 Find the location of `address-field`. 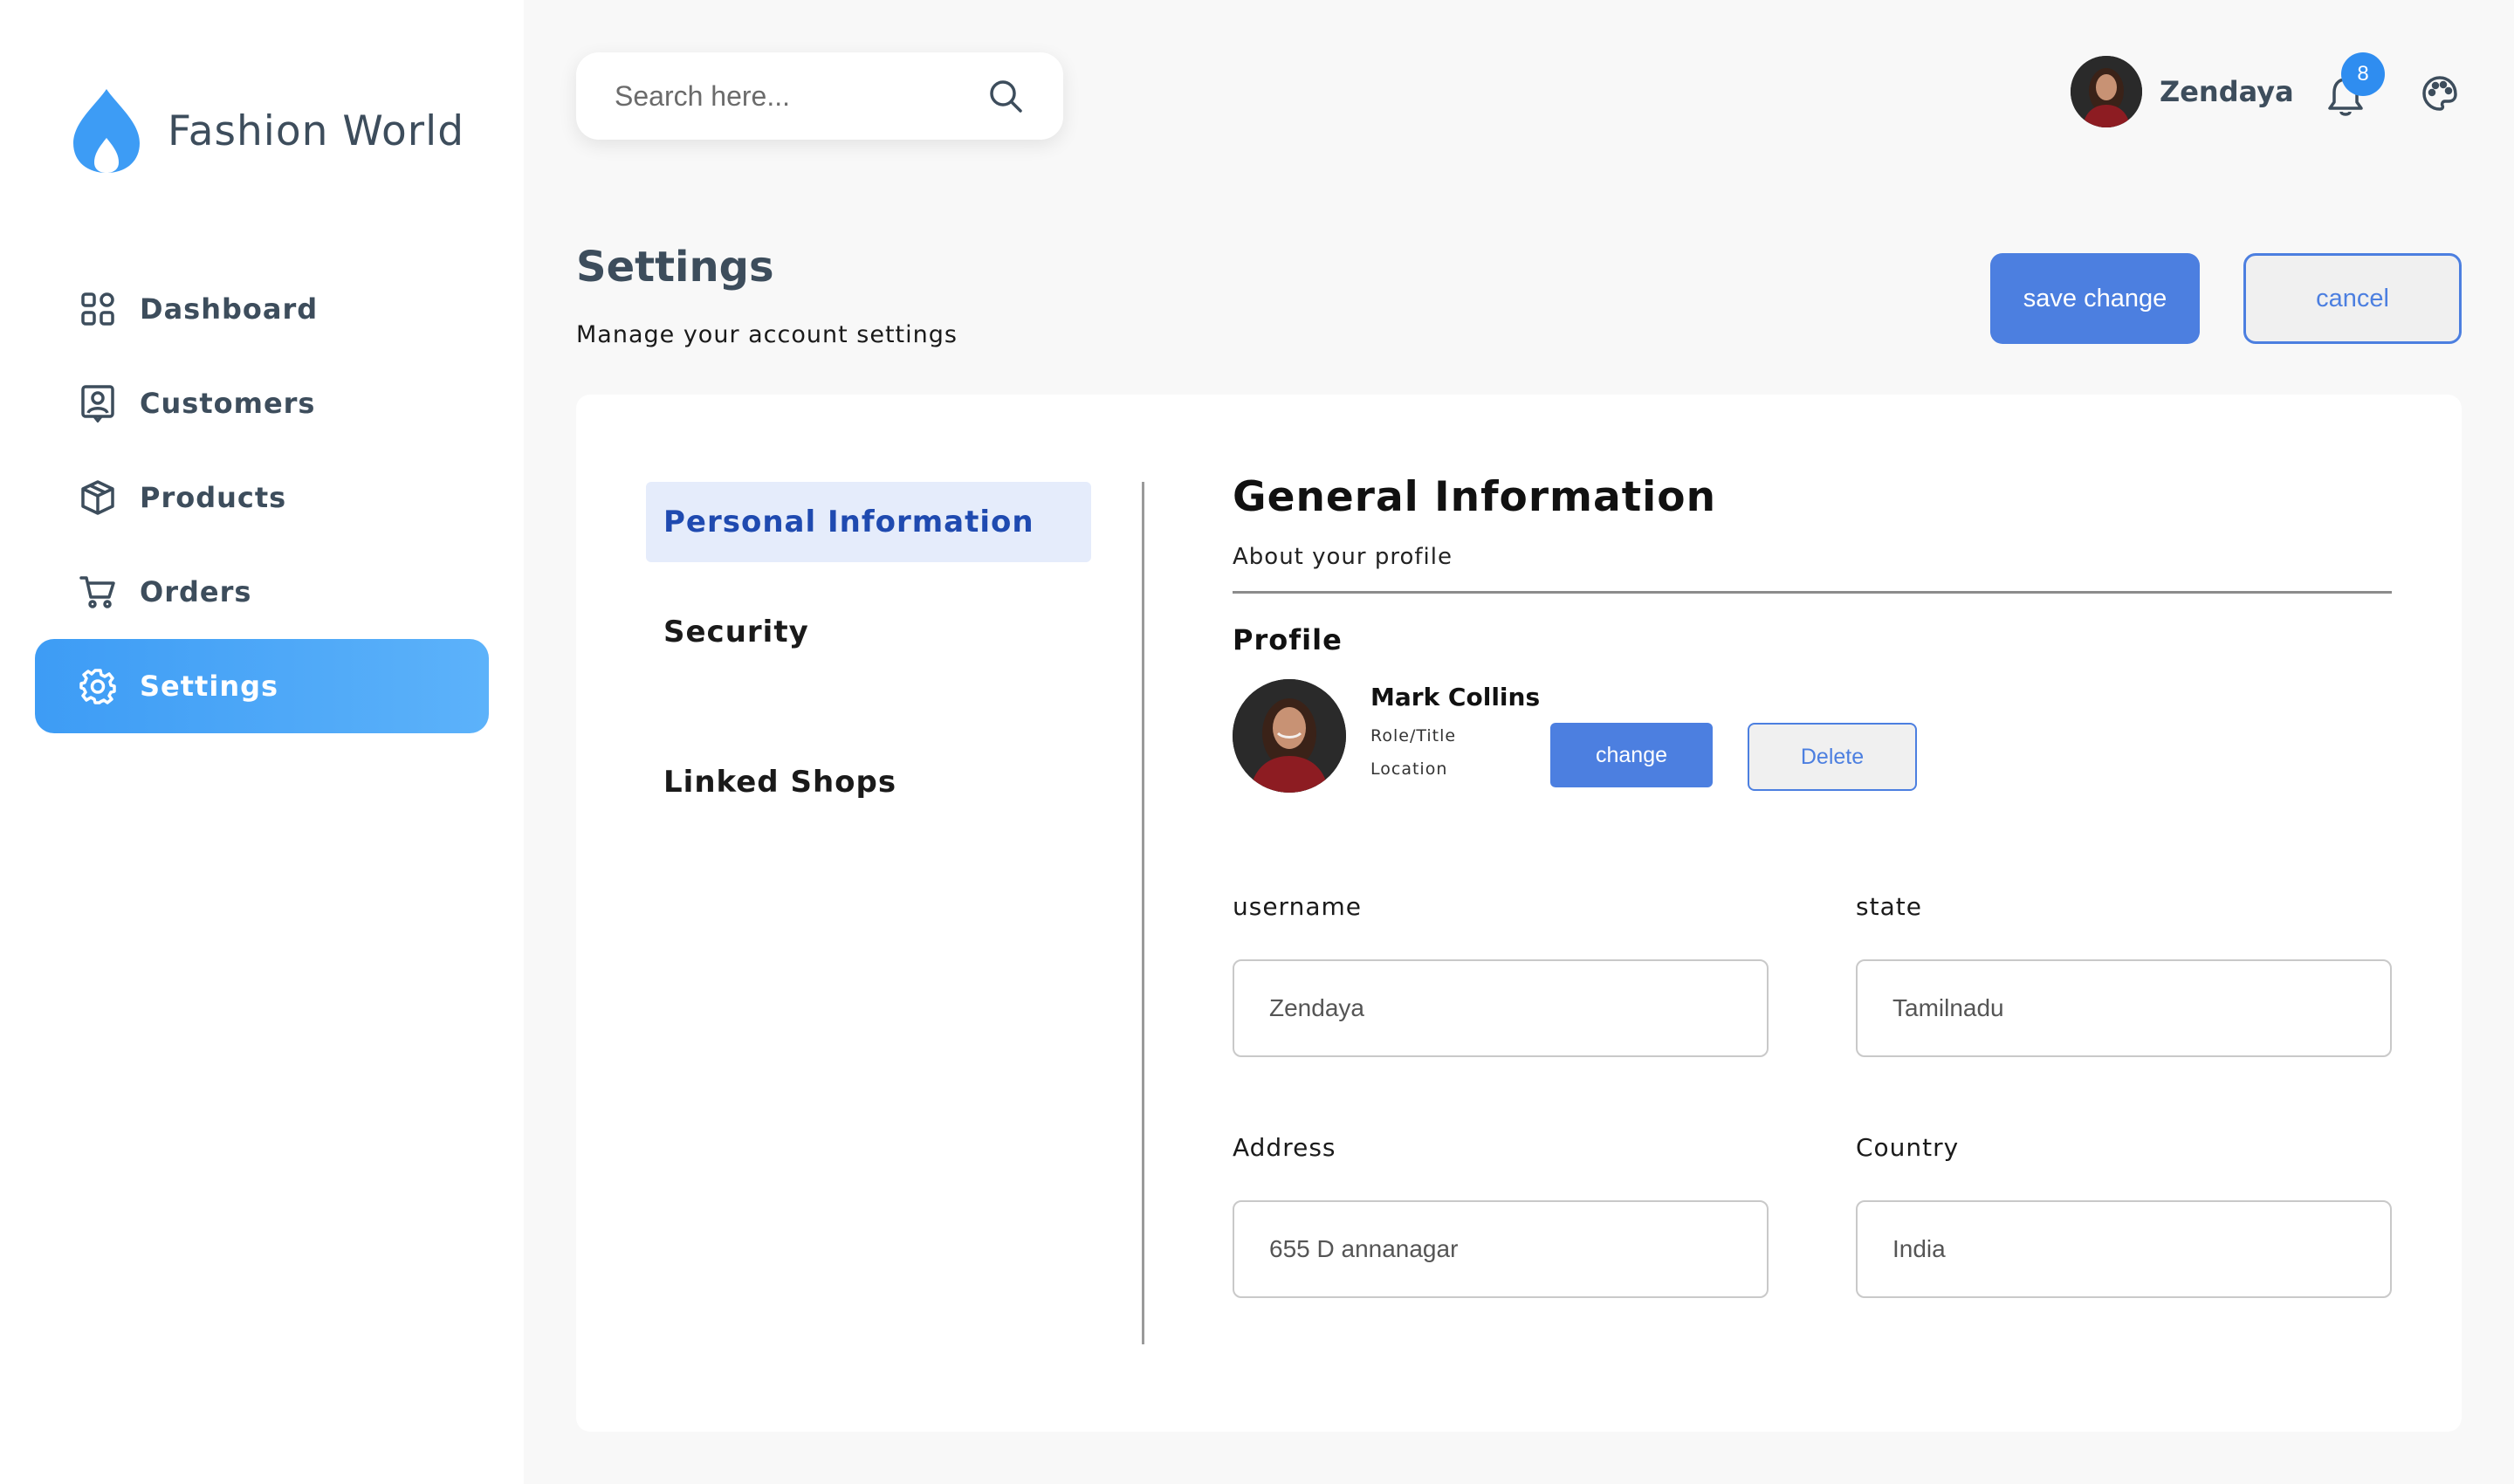

address-field is located at coordinates (1501, 1249).